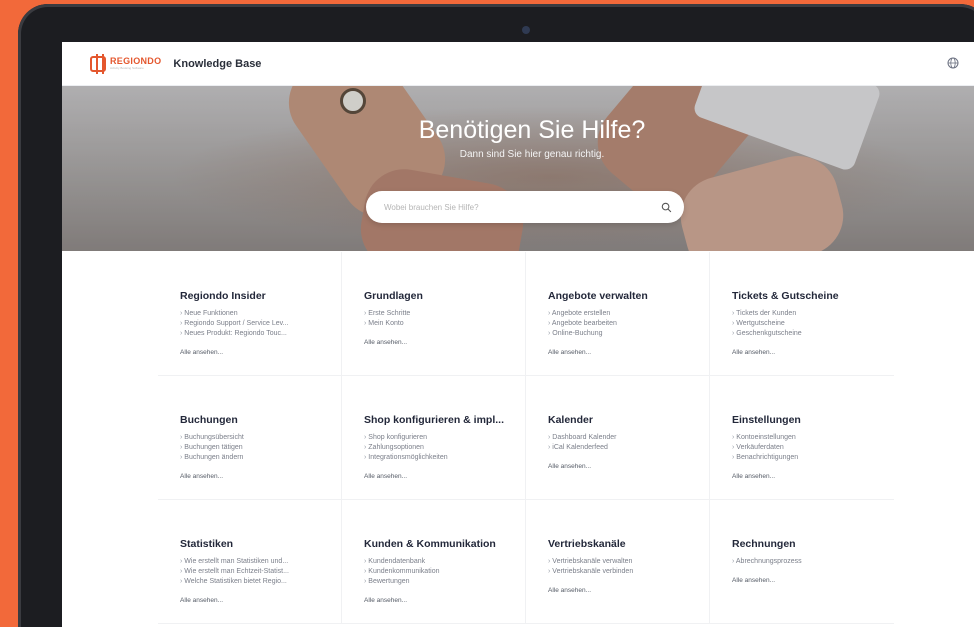  I want to click on category-title: Buchungen, so click(260, 420).